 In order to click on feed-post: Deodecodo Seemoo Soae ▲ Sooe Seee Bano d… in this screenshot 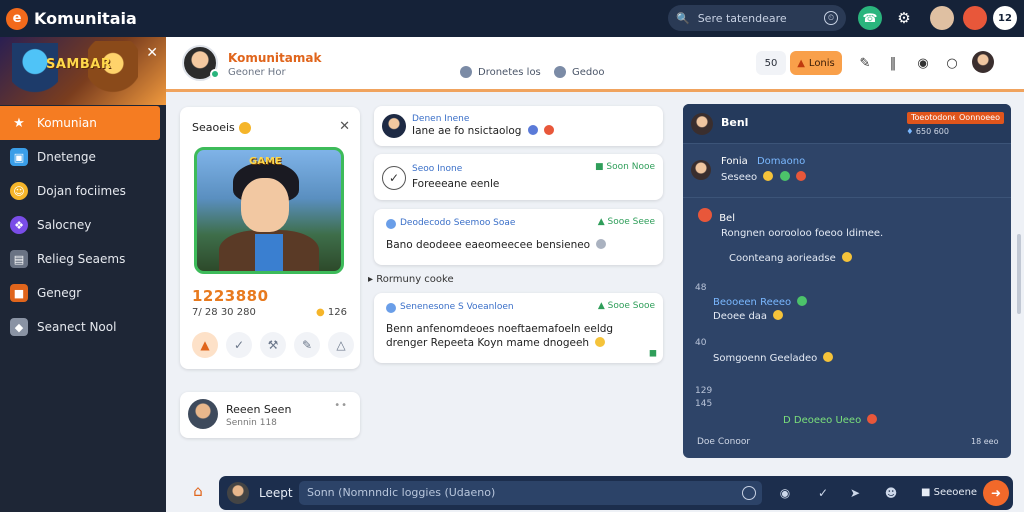, I will do `click(518, 237)`.